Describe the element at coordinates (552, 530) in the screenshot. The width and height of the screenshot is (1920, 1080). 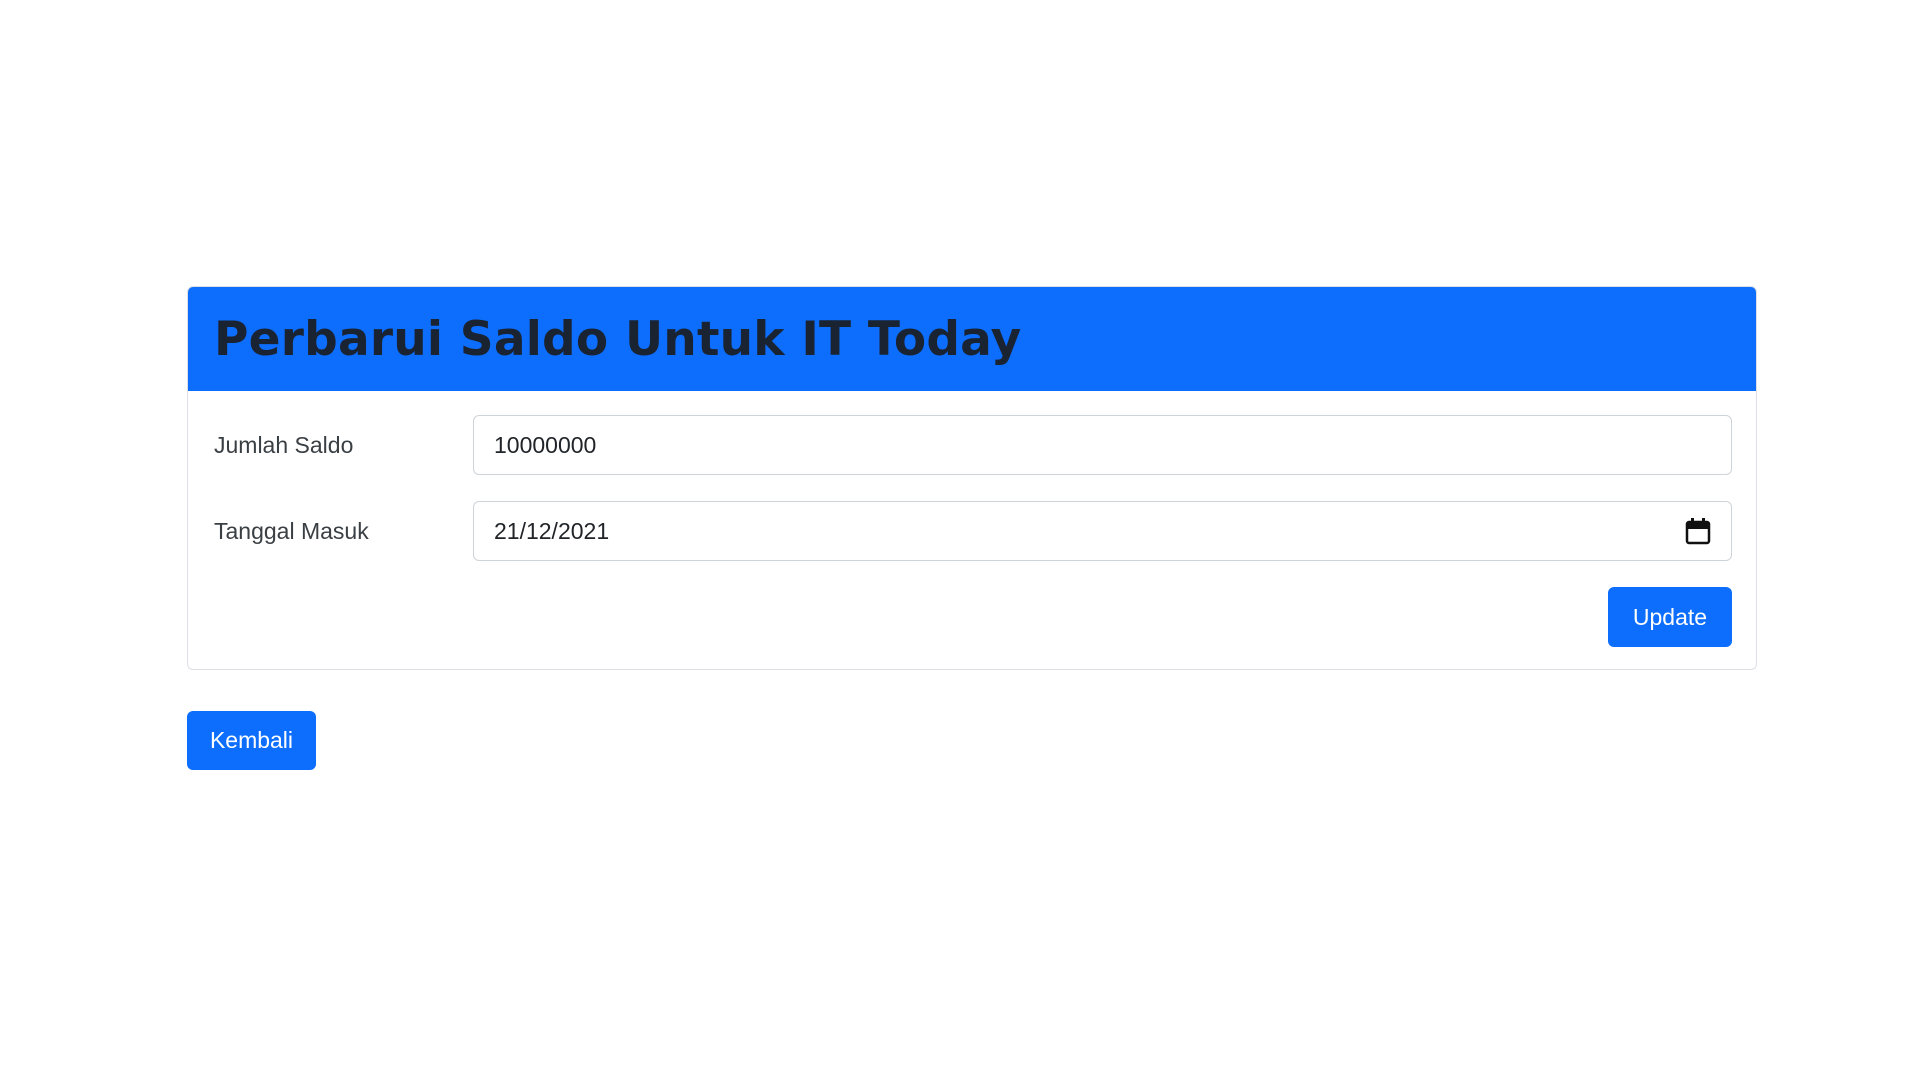
I see `tanggal-value: 21/12/2021` at that location.